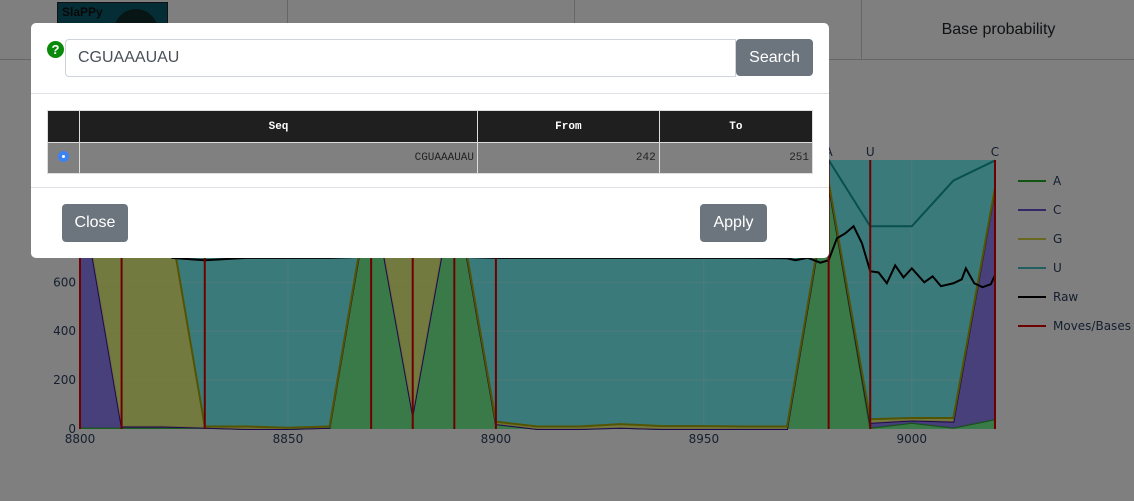  I want to click on from-column-header: From, so click(568, 126).